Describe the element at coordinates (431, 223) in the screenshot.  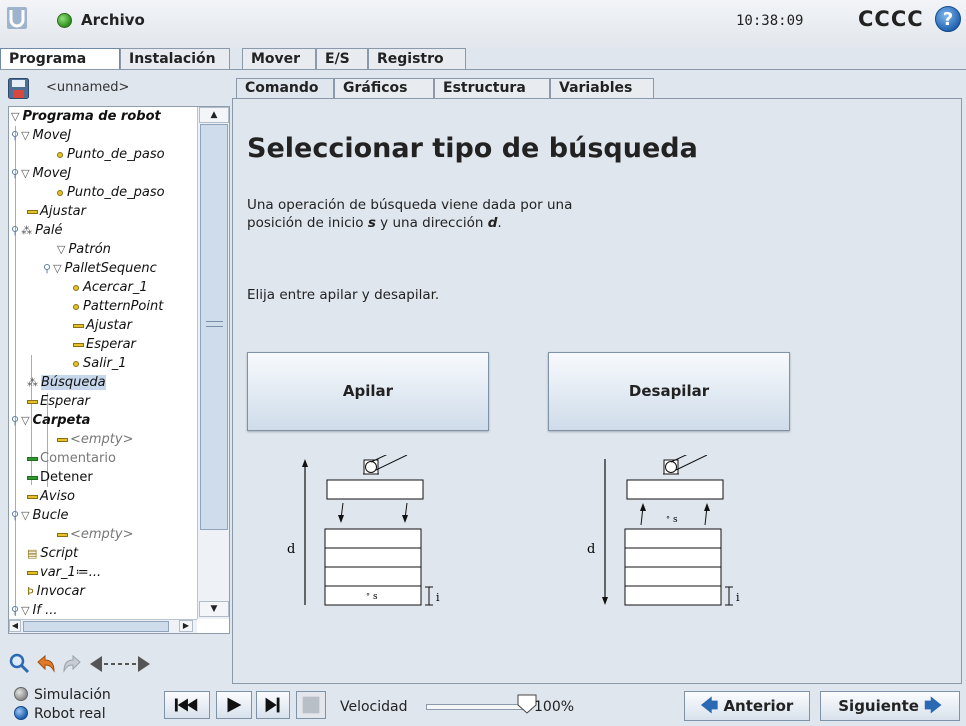
I see `text-fragment: y una dirección` at that location.